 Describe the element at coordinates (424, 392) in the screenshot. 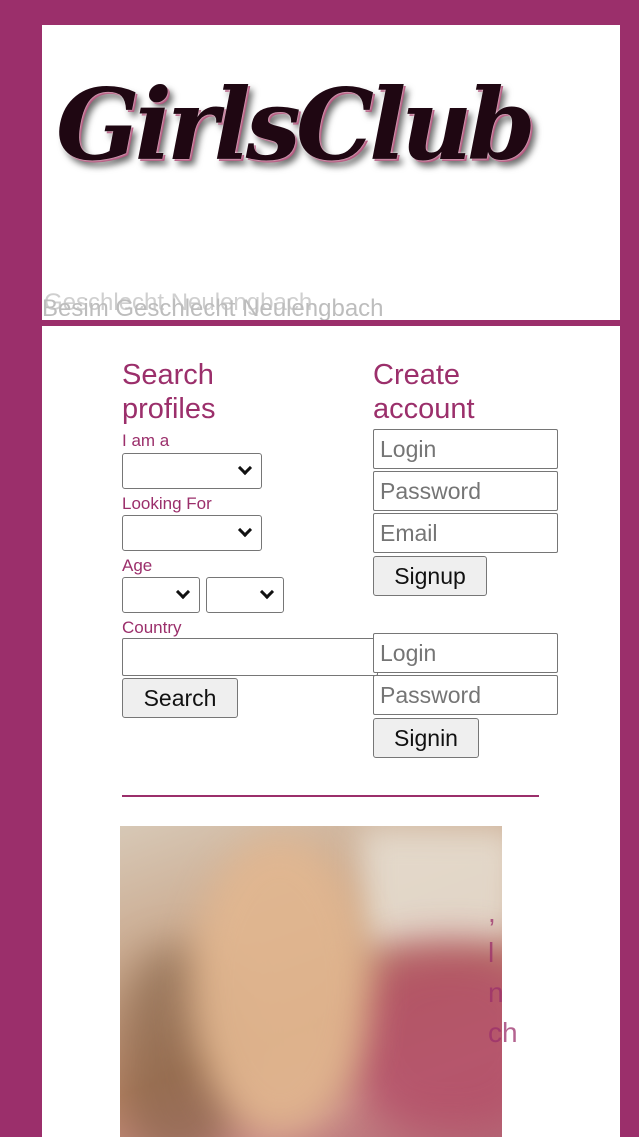

I see `create-account-title: Create account` at that location.